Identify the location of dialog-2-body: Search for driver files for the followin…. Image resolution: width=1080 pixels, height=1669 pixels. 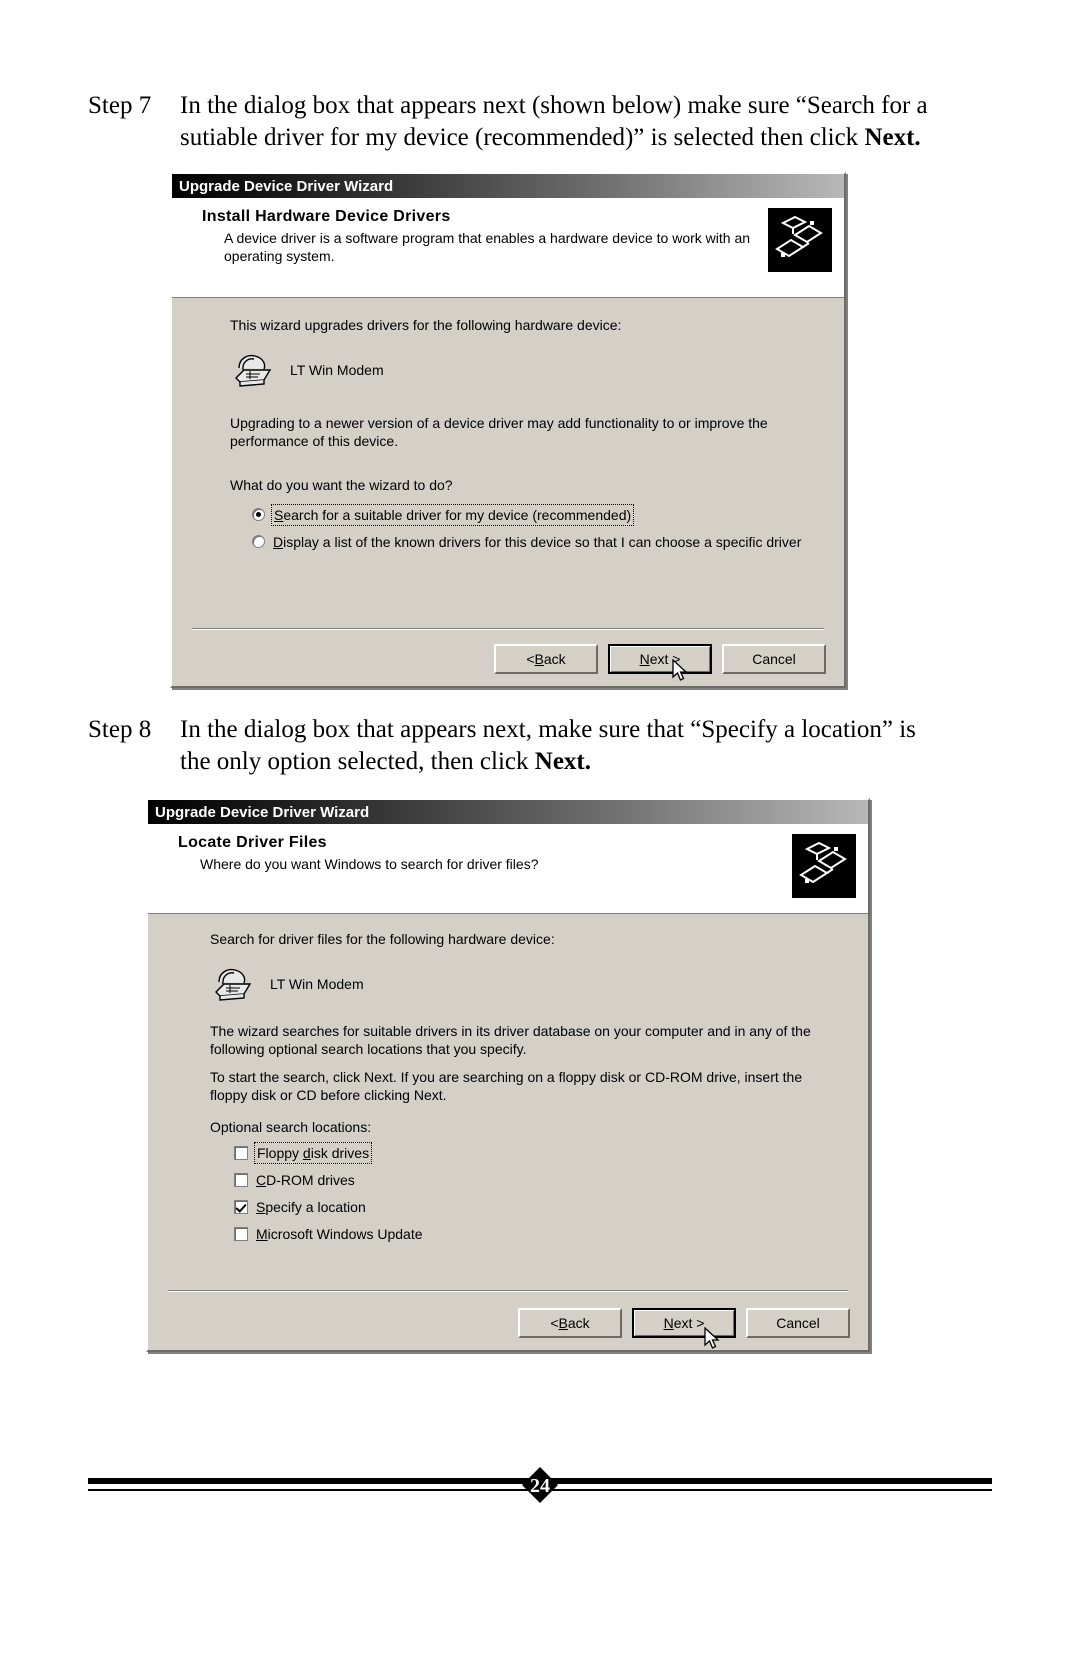
(508, 1085).